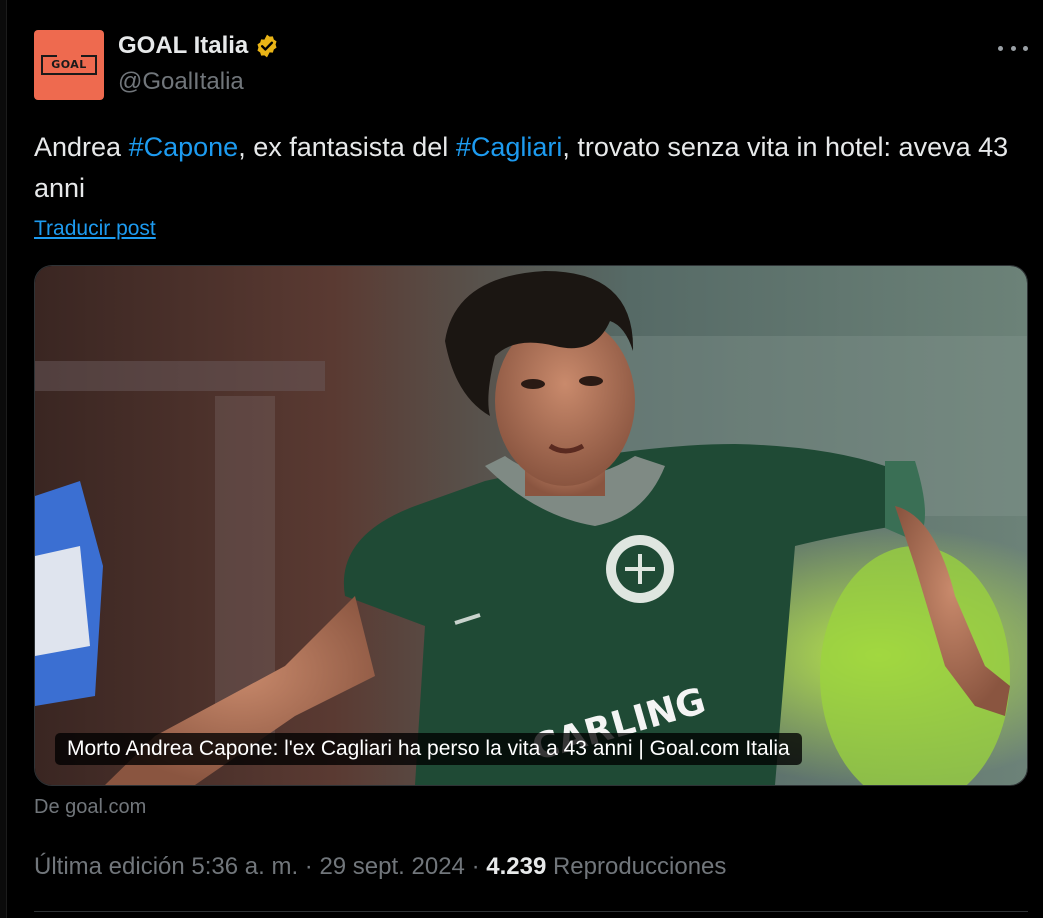 This screenshot has height=918, width=1043. I want to click on more-options-icon, so click(1013, 48).